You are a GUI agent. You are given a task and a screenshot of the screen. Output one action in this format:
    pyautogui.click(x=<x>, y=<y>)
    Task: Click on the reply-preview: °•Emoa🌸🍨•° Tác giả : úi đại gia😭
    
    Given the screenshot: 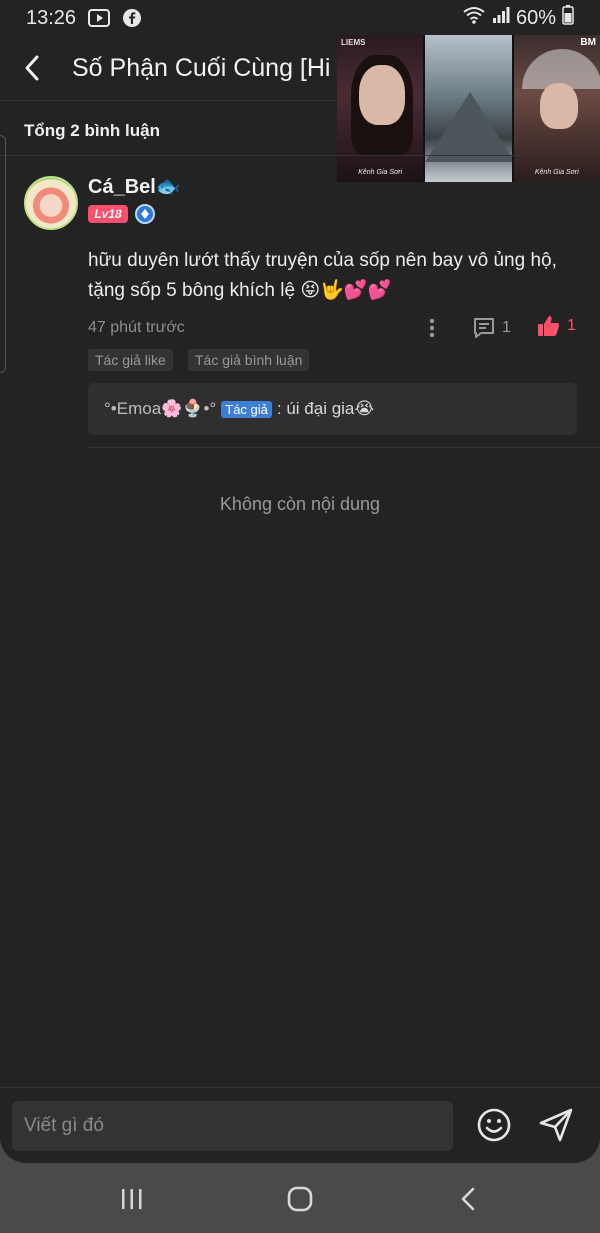 What is the action you would take?
    pyautogui.click(x=332, y=409)
    